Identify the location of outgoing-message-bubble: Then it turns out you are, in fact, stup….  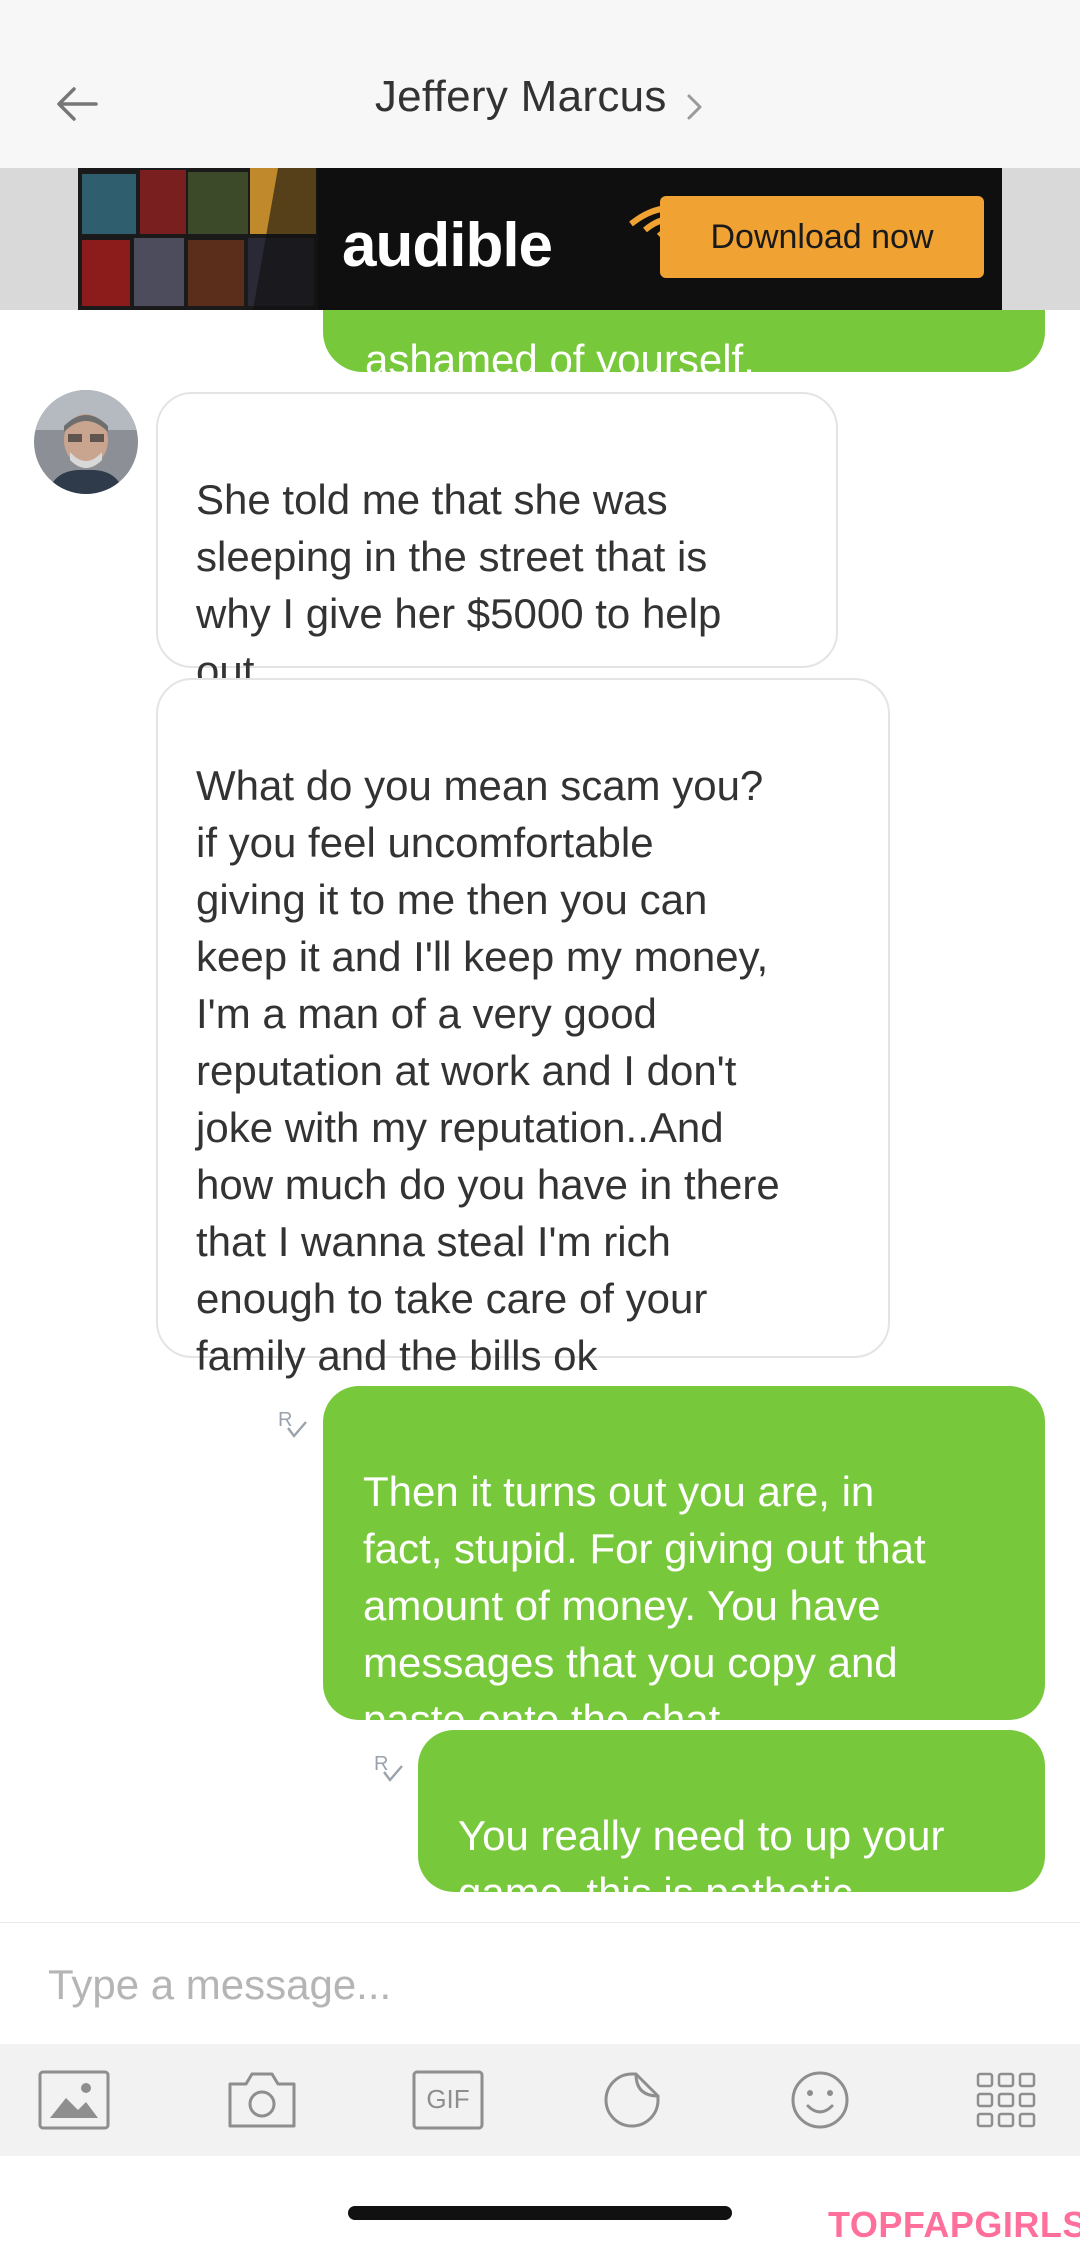
(684, 1564).